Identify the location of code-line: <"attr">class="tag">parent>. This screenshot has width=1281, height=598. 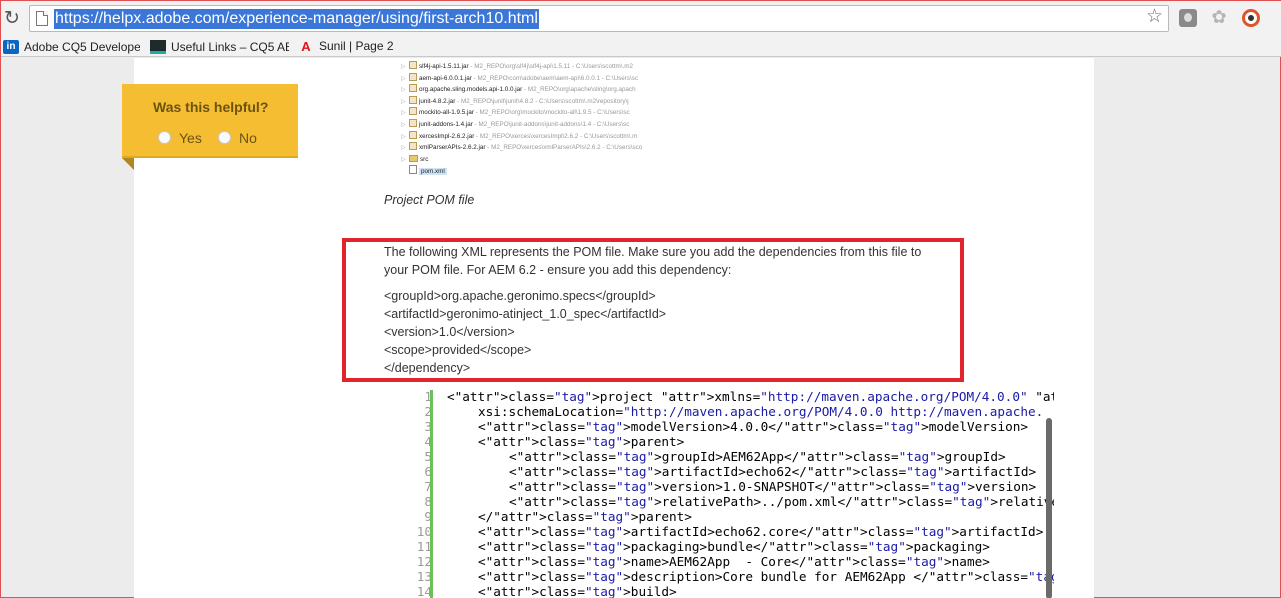
(581, 441).